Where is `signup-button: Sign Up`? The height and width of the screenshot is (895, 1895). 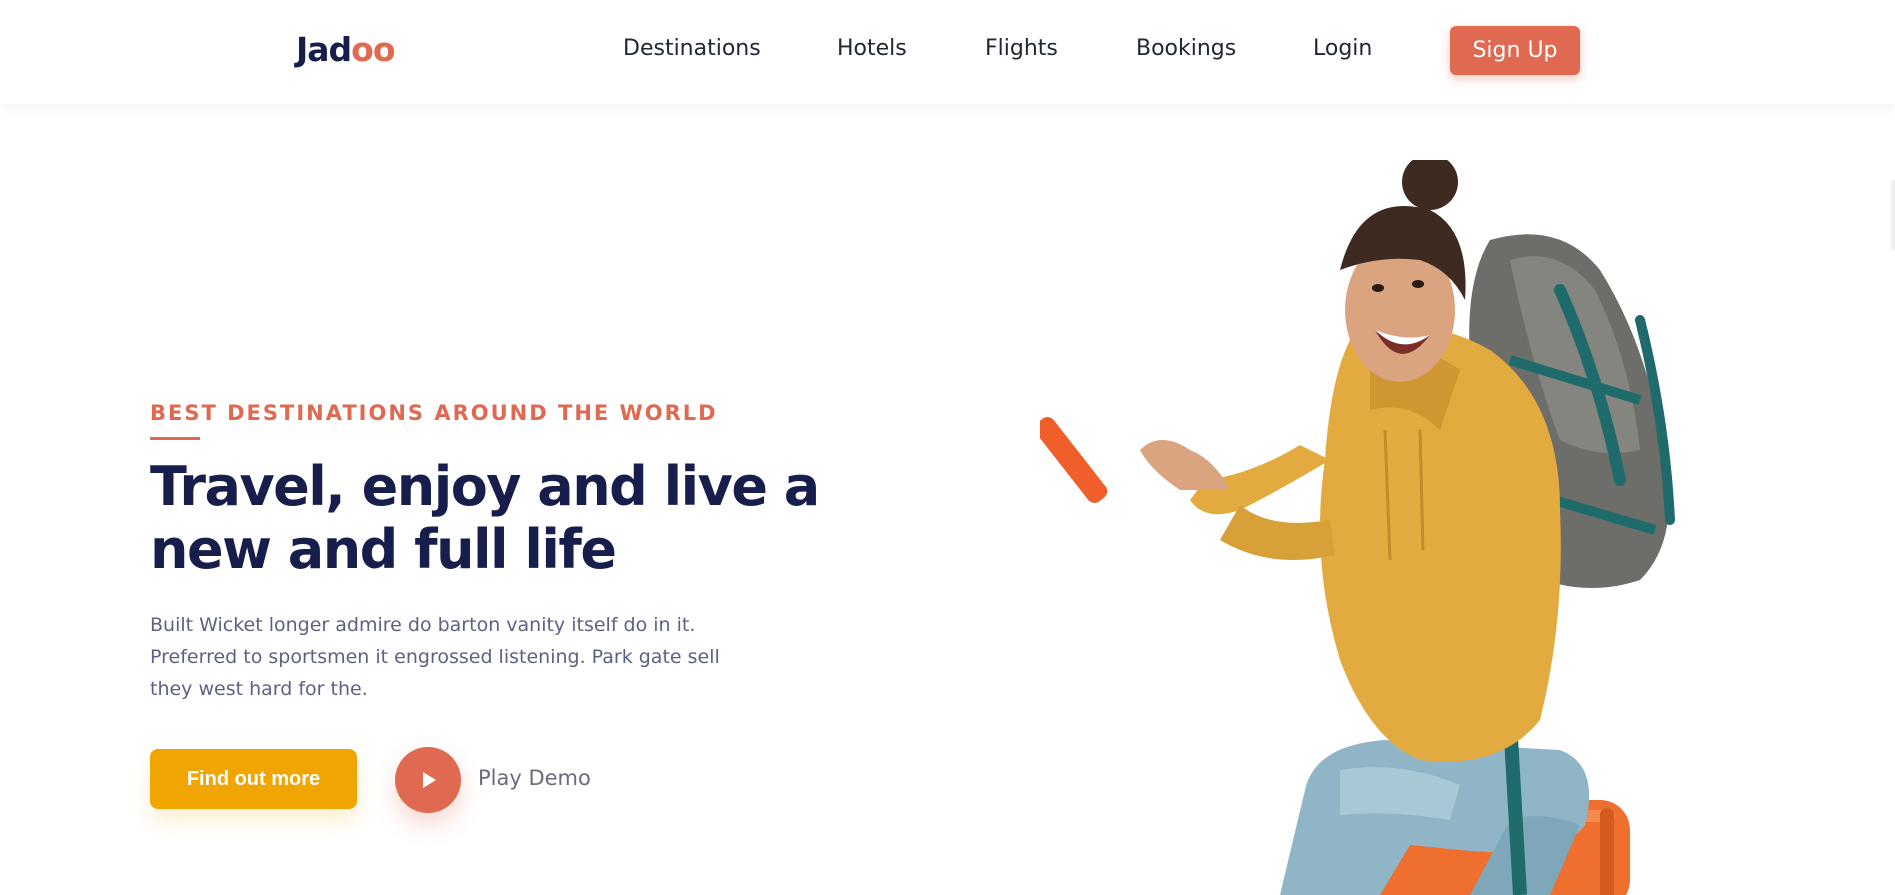 signup-button: Sign Up is located at coordinates (1515, 50).